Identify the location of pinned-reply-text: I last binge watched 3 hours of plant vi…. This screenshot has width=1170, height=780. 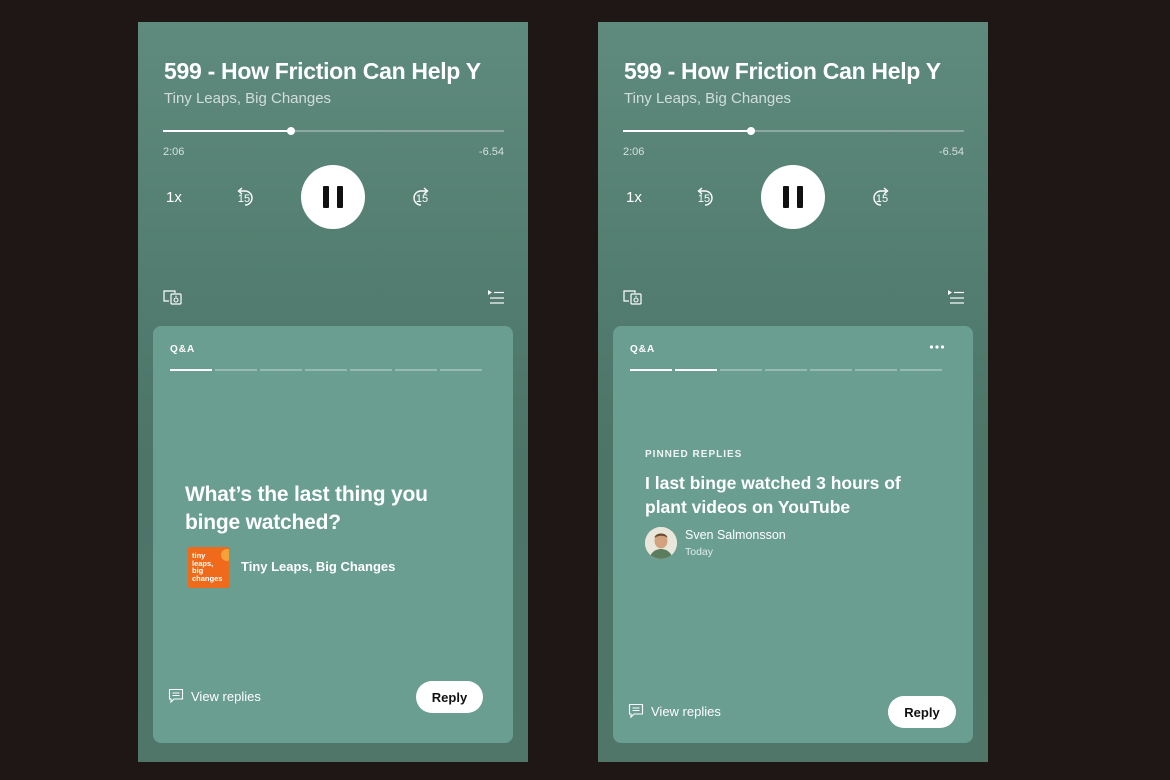
(773, 495).